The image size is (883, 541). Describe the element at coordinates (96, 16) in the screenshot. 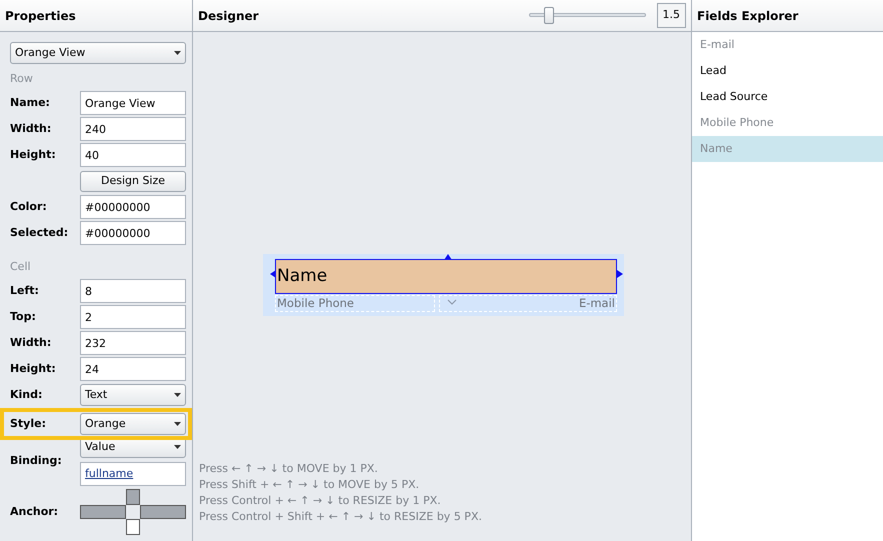

I see `panel-title: Properties` at that location.